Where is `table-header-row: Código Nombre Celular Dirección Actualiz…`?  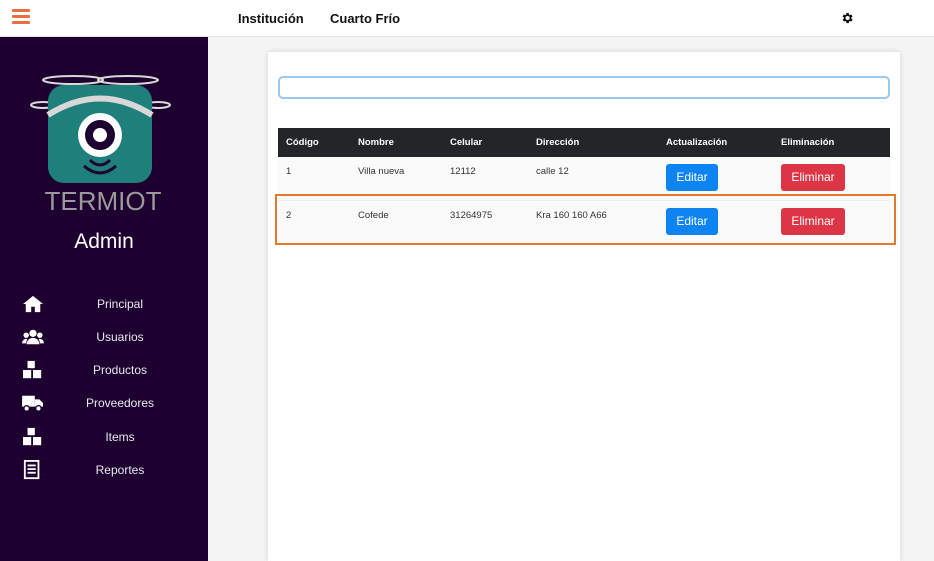
table-header-row: Código Nombre Celular Dirección Actualiz… is located at coordinates (584, 142).